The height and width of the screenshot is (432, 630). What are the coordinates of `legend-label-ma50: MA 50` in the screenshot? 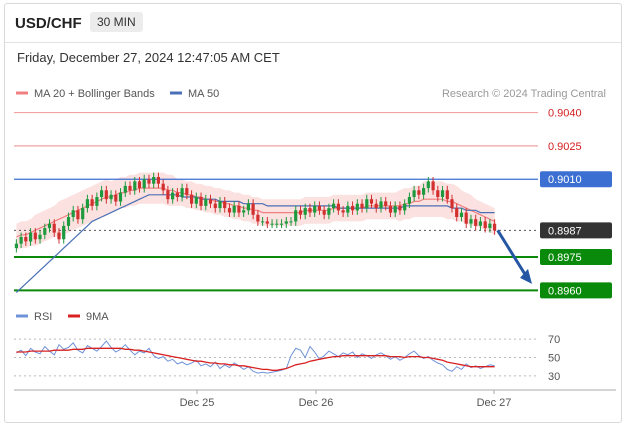 It's located at (203, 94).